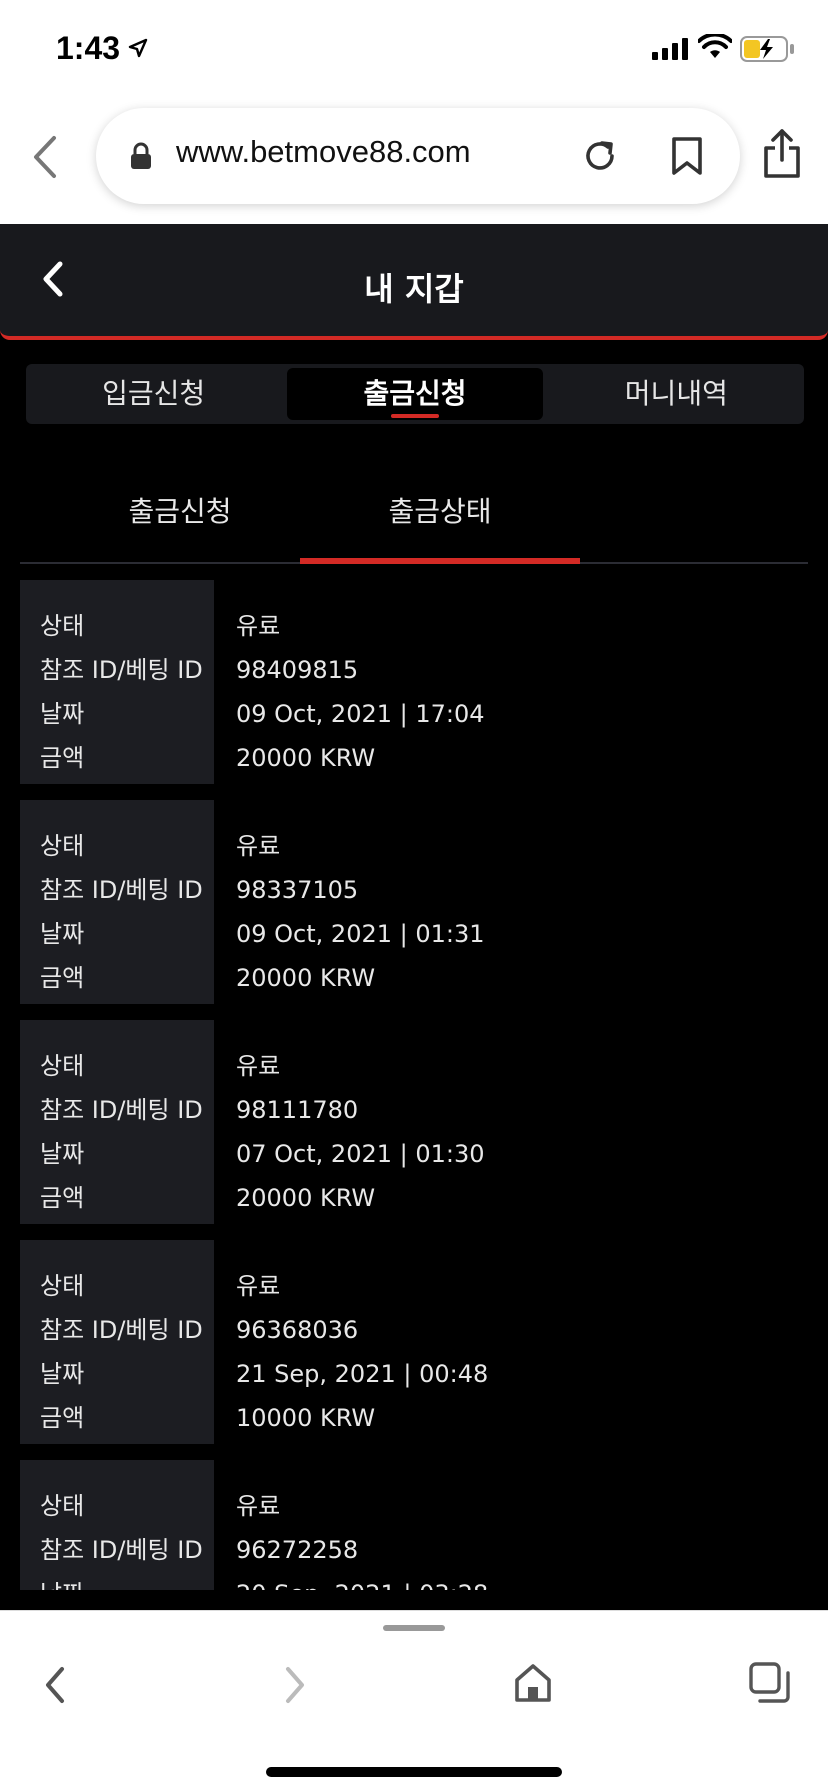 The height and width of the screenshot is (1792, 828). Describe the element at coordinates (360, 714) in the screenshot. I see `value-date: 09 Oct, 2021 | 17:04` at that location.